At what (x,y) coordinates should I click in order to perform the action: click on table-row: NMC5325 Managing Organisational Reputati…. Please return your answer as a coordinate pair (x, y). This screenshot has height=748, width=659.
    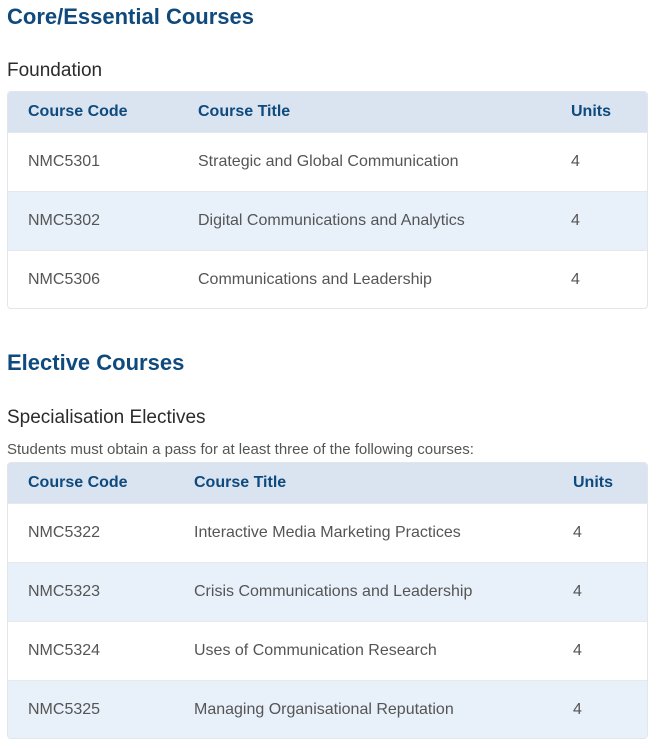
    Looking at the image, I should click on (327, 709).